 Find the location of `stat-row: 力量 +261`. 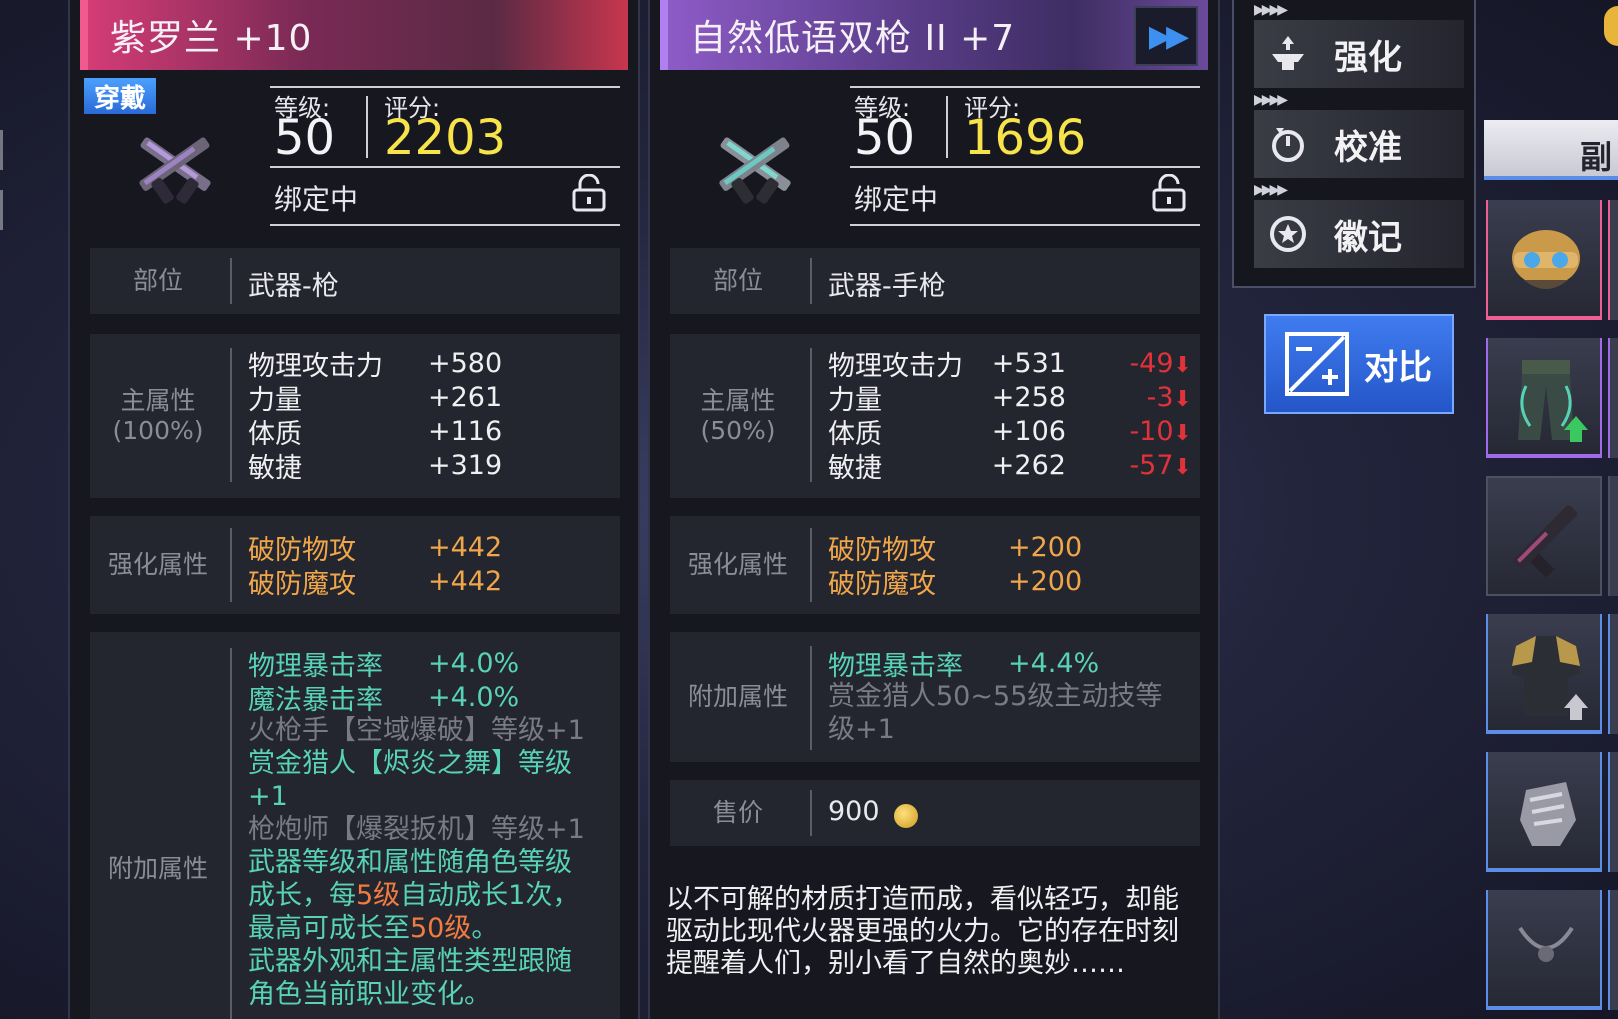

stat-row: 力量 +261 is located at coordinates (375, 398).